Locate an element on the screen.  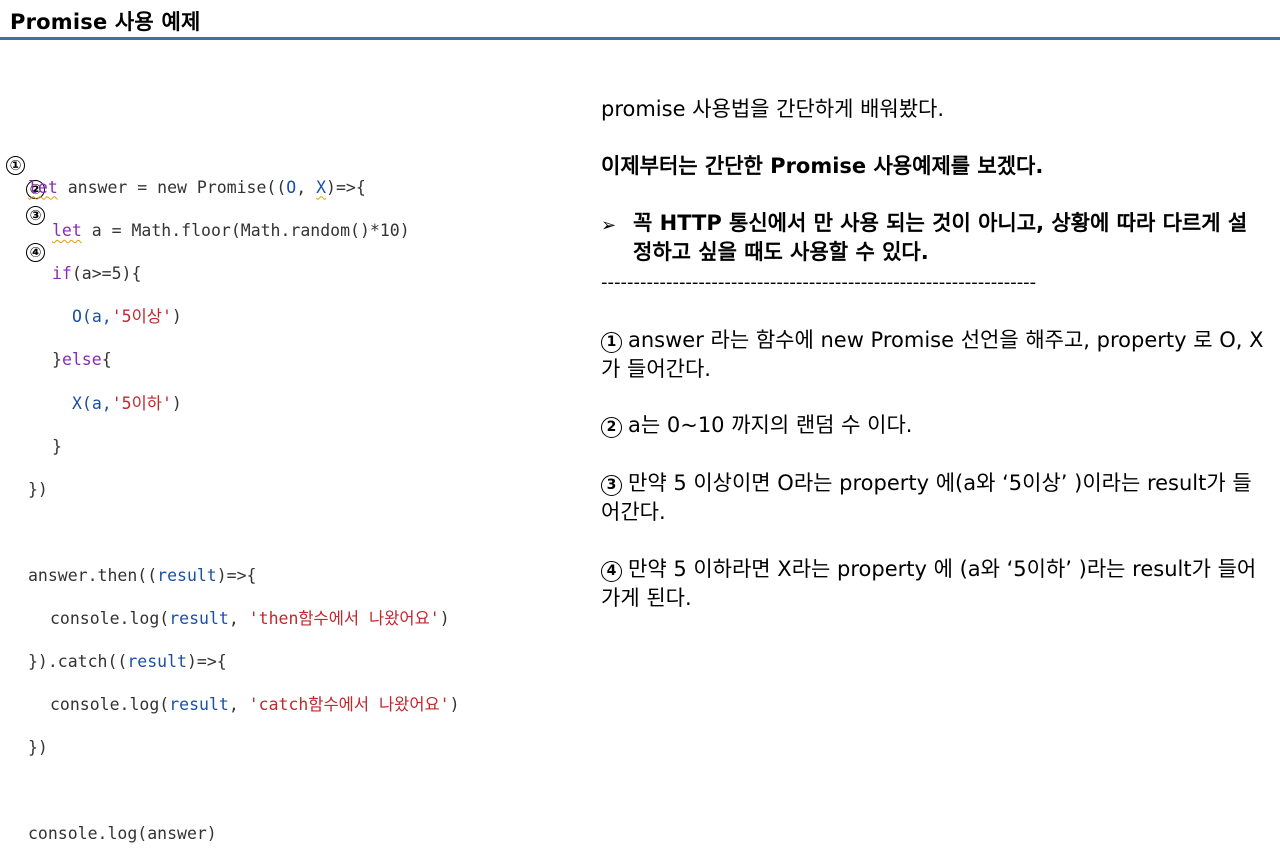
code-line-4: O(a,'5이상') is located at coordinates (127, 317).